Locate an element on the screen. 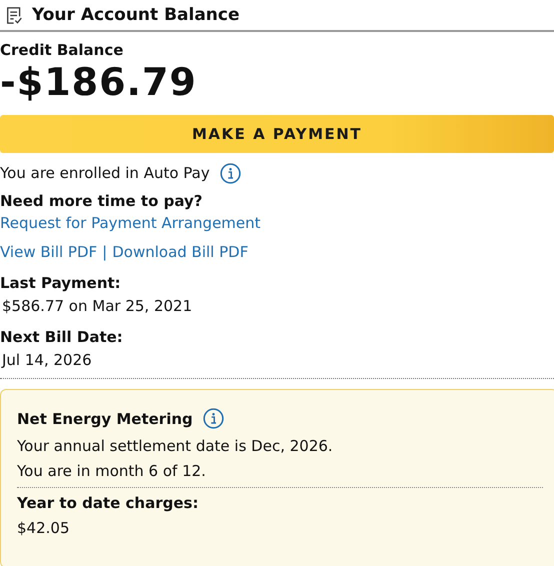 The width and height of the screenshot is (554, 566). balance-label: Credit Balance is located at coordinates (62, 50).